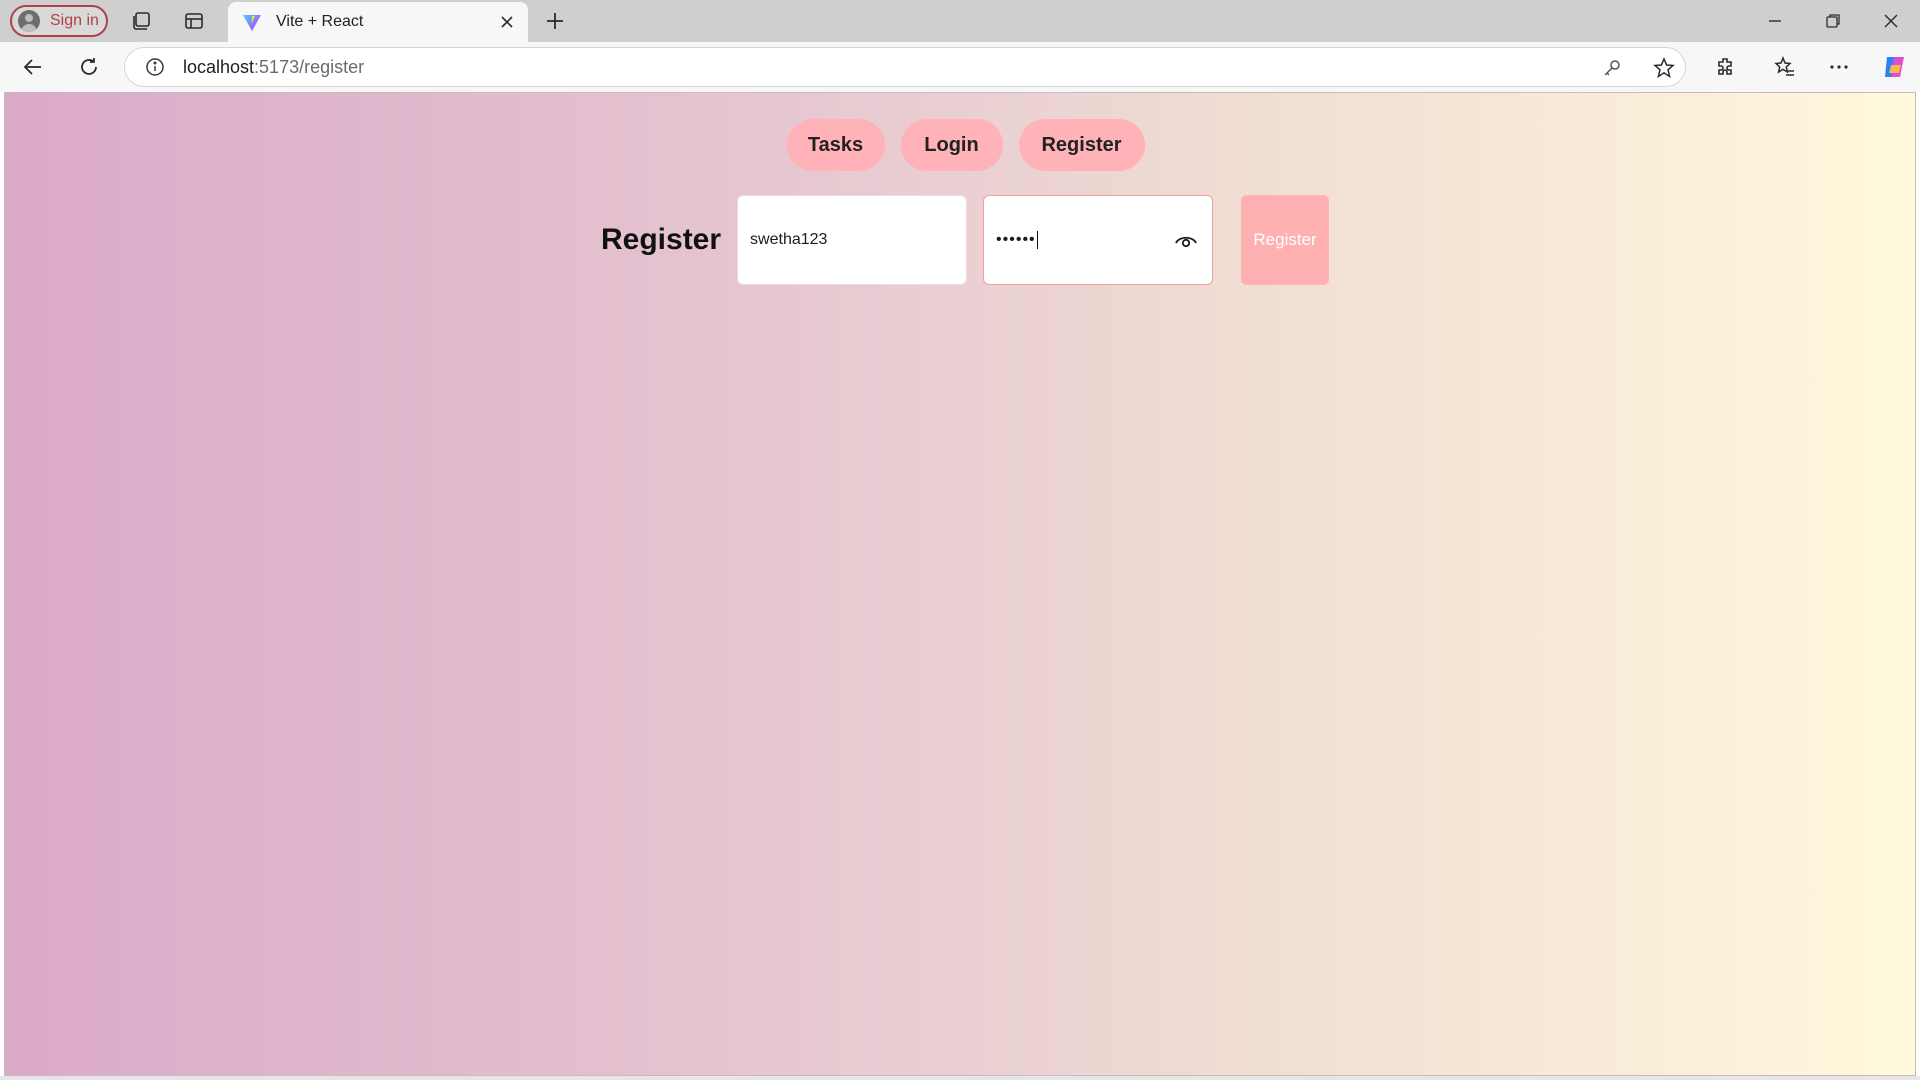 The width and height of the screenshot is (1920, 1080). I want to click on window-bottom-edge, so click(960, 1078).